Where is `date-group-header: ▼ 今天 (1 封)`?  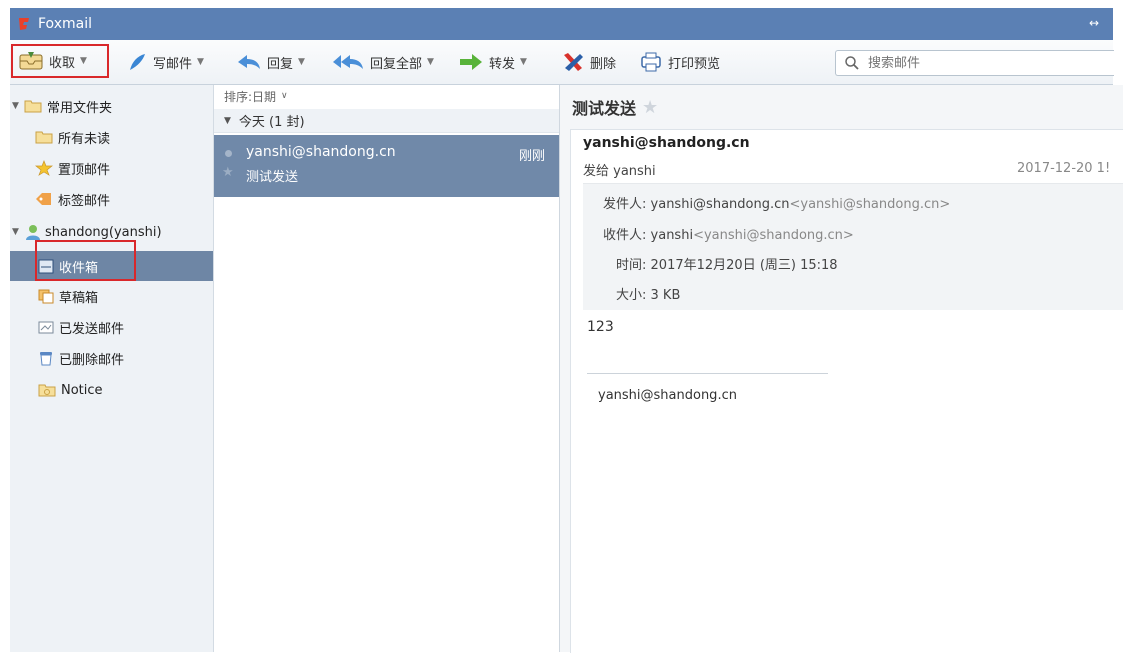 date-group-header: ▼ 今天 (1 封) is located at coordinates (386, 121).